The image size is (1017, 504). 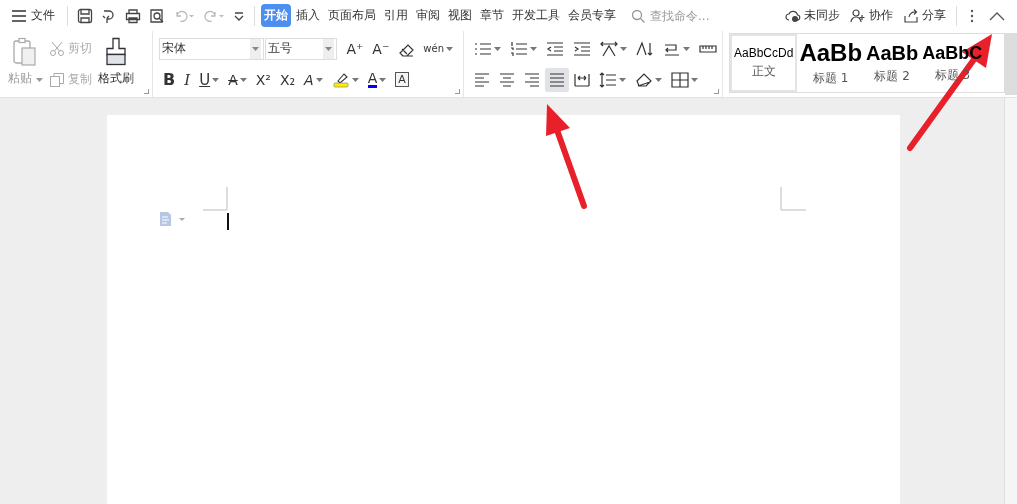 What do you see at coordinates (308, 15) in the screenshot?
I see `ribbon-tab: 插入` at bounding box center [308, 15].